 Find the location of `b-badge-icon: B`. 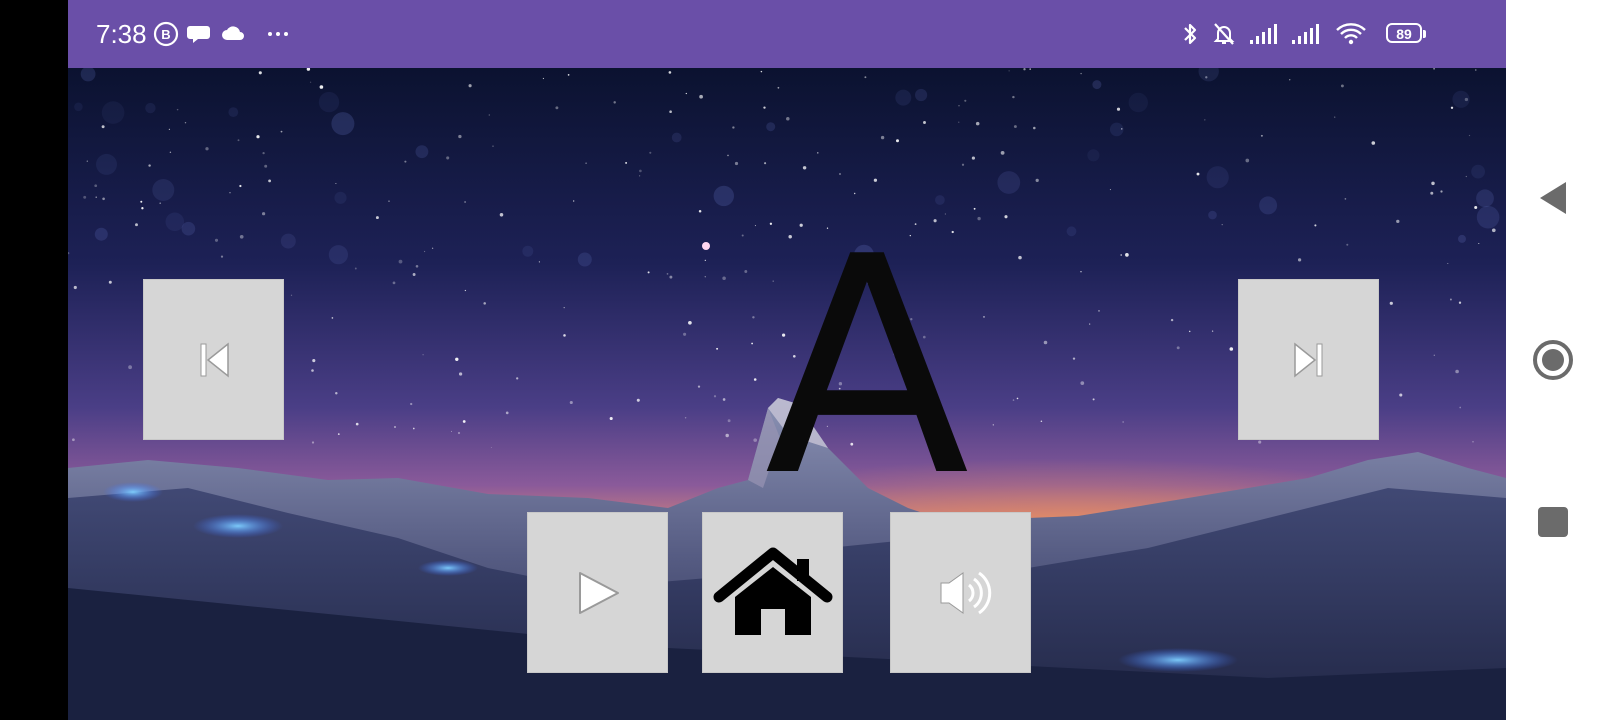

b-badge-icon: B is located at coordinates (166, 34).